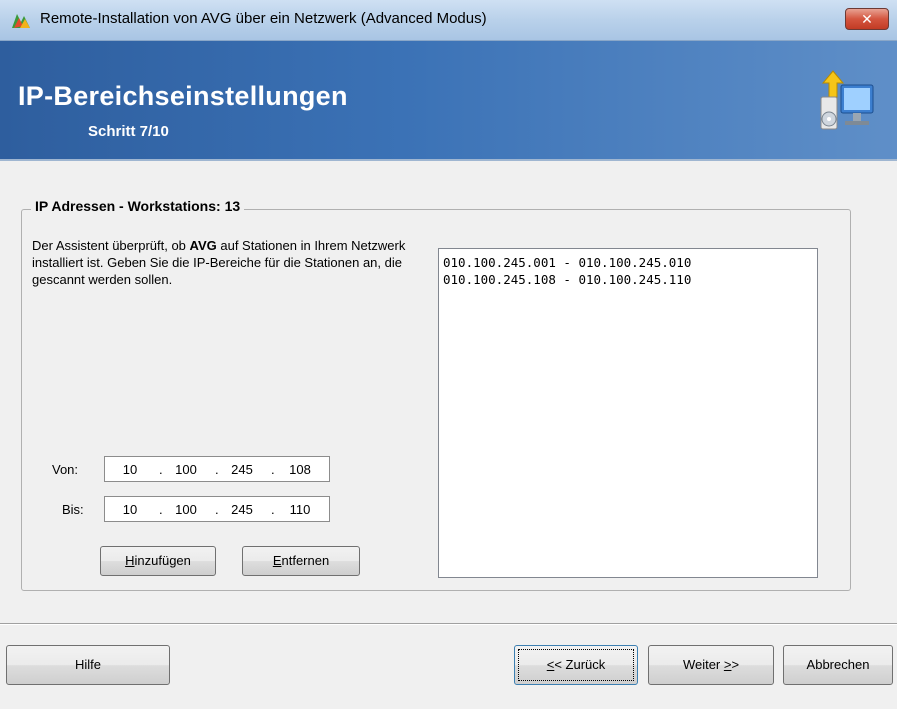 The height and width of the screenshot is (709, 897). I want to click on banner-divider, so click(448, 160).